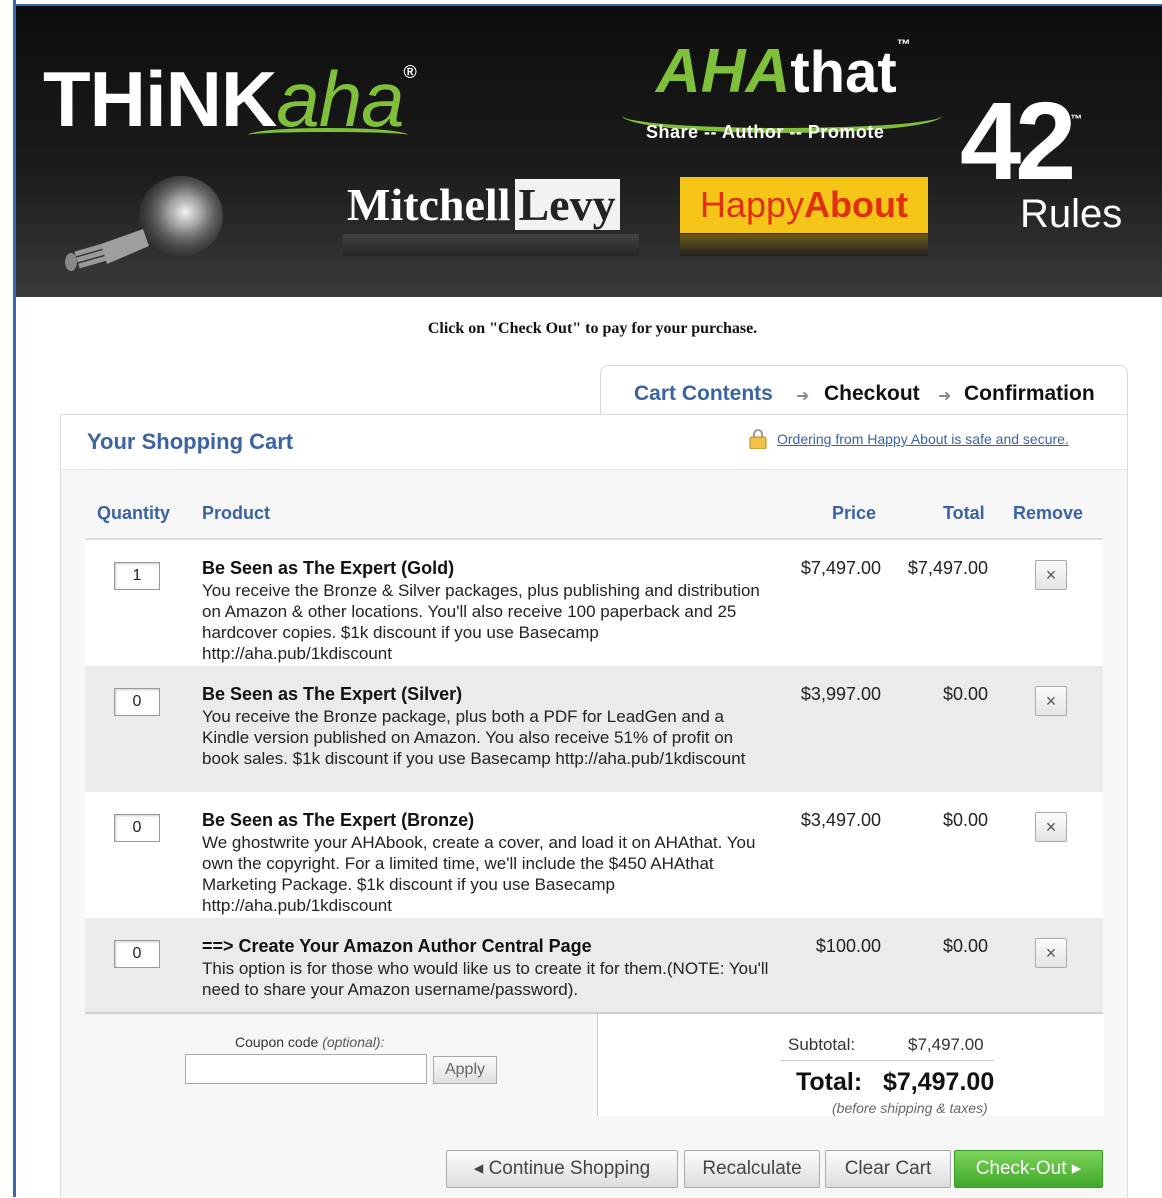  I want to click on column-header-total: Total, so click(964, 513).